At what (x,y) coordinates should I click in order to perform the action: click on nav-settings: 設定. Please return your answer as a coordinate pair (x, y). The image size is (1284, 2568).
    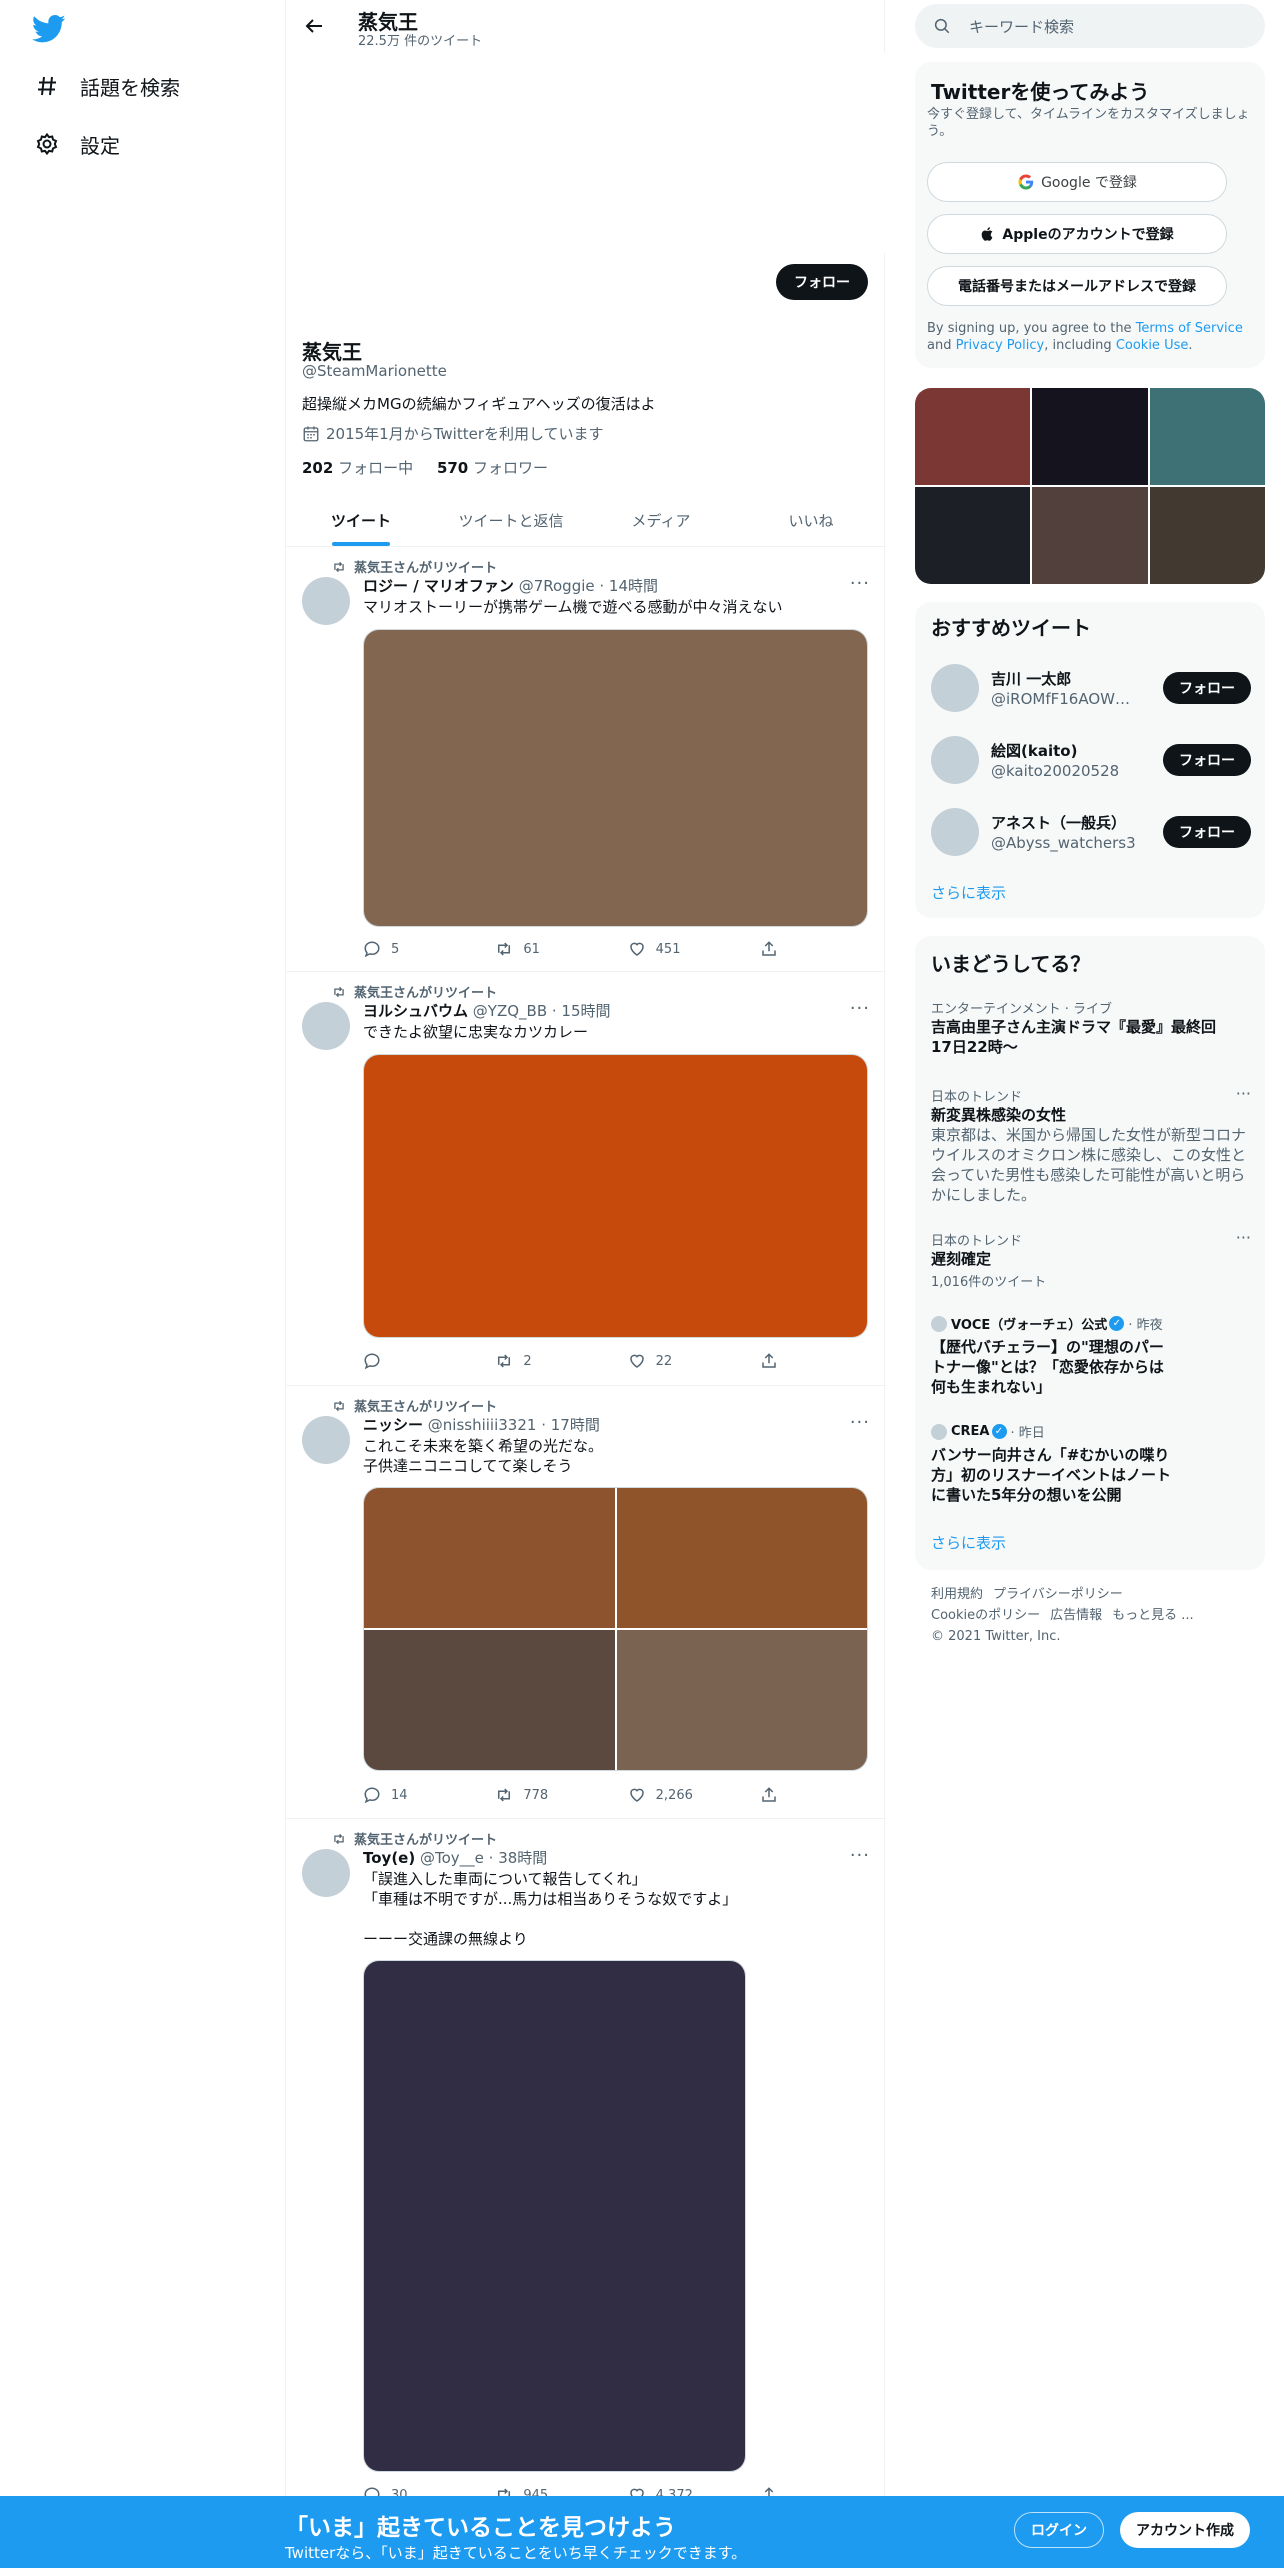
    Looking at the image, I should click on (77, 144).